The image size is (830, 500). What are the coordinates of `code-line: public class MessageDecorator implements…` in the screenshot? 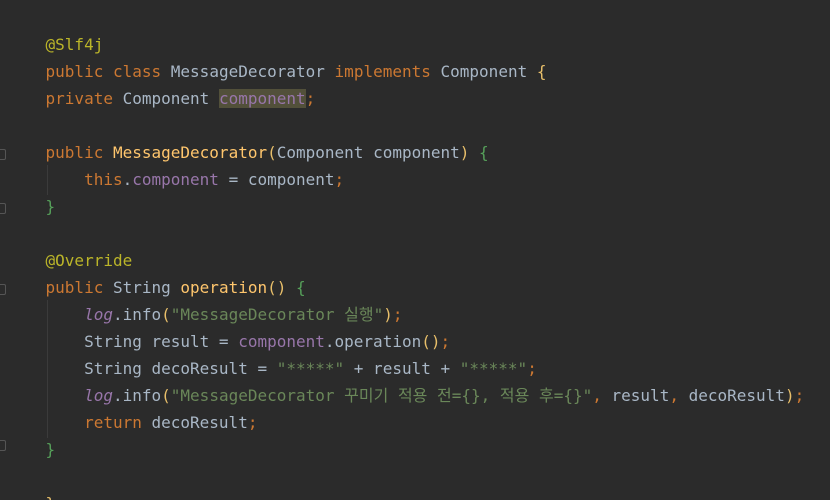 It's located at (277, 56).